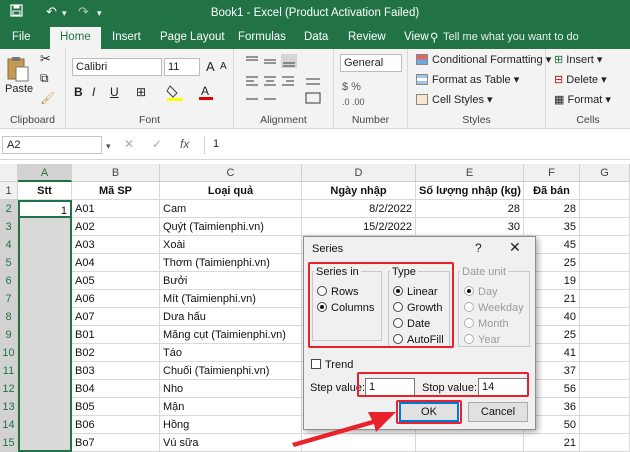 The height and width of the screenshot is (452, 630). Describe the element at coordinates (344, 429) in the screenshot. I see `arrow-annotation` at that location.